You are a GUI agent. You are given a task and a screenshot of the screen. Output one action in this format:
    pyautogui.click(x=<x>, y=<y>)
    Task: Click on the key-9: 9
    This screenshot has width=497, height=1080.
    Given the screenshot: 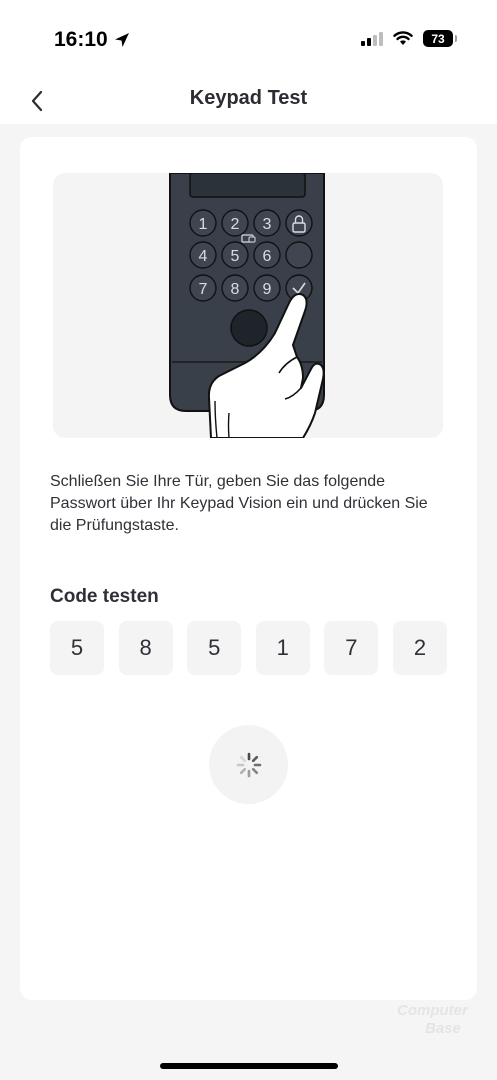 What is the action you would take?
    pyautogui.click(x=267, y=289)
    